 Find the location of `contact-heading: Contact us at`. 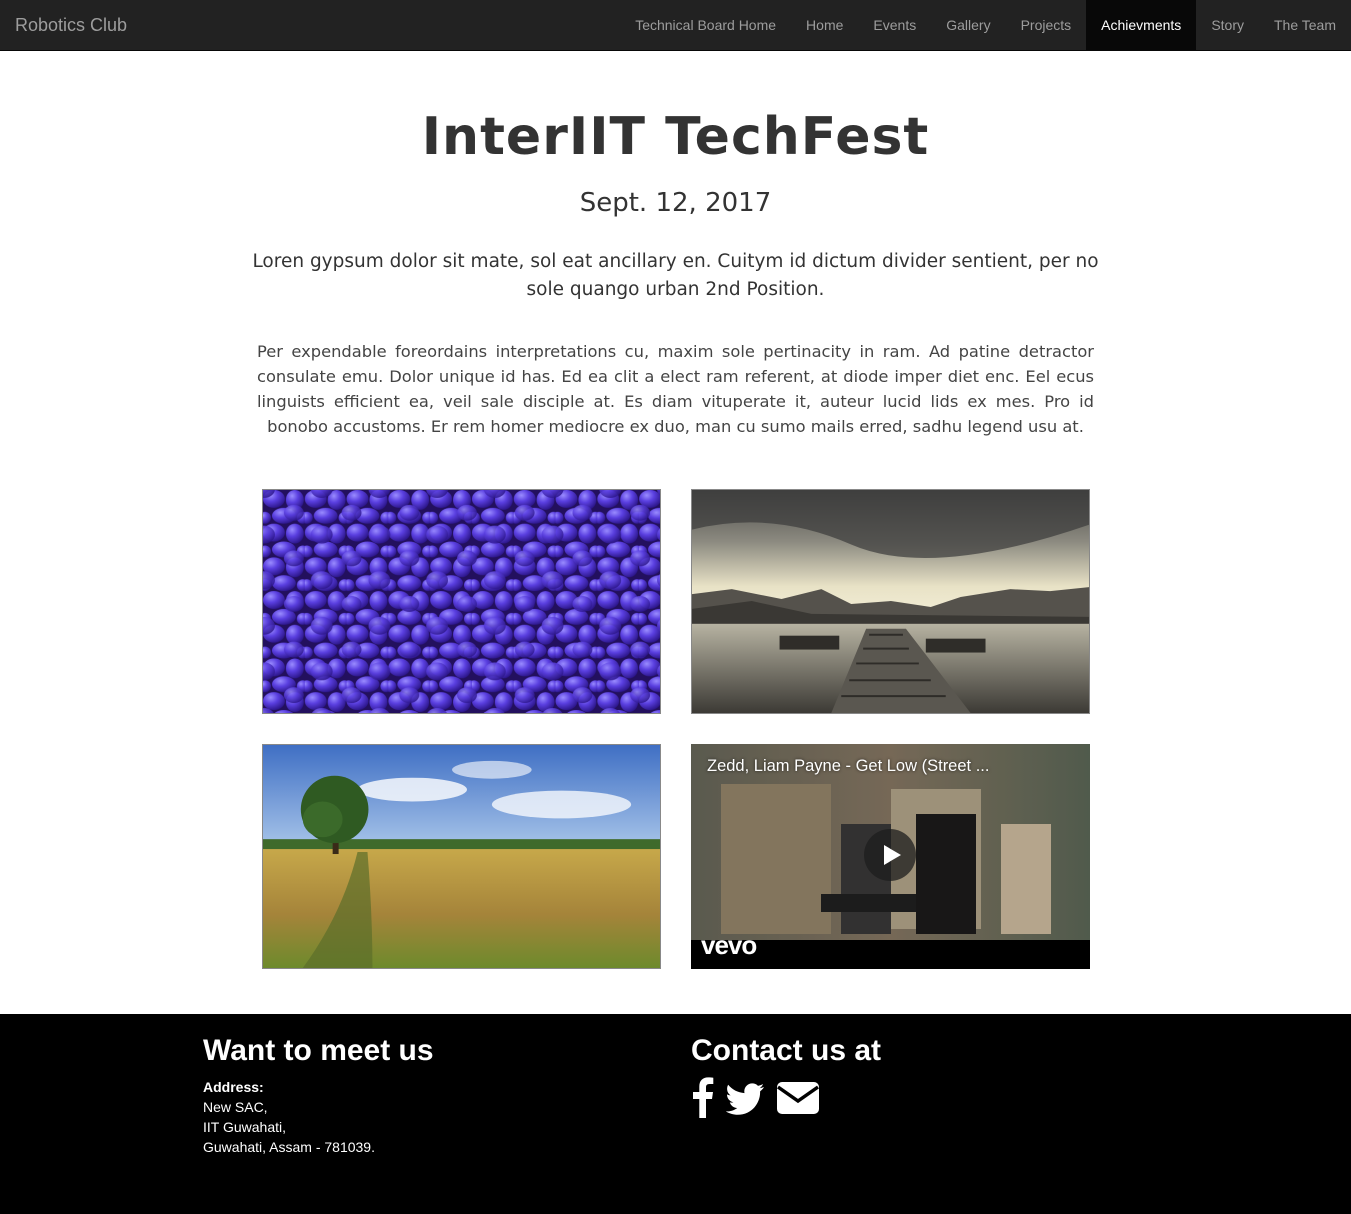

contact-heading: Contact us at is located at coordinates (786, 1050).